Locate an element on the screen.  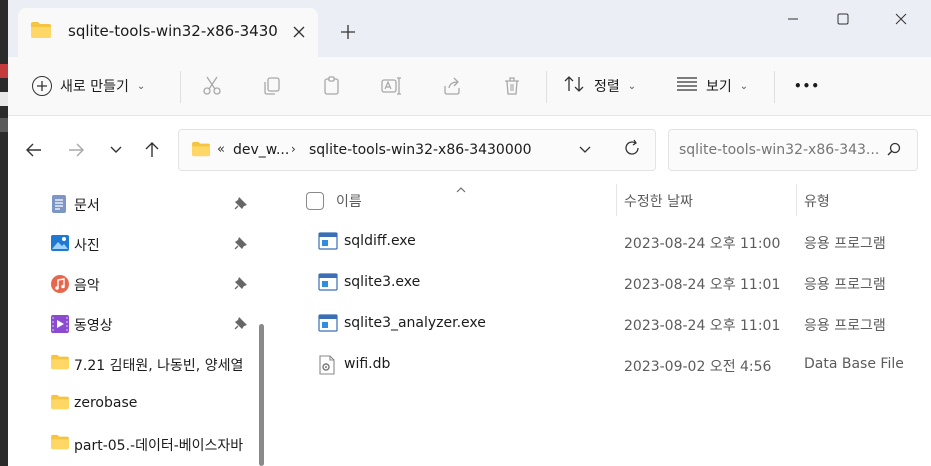
column-header-label: 수정한 날짜 is located at coordinates (658, 202).